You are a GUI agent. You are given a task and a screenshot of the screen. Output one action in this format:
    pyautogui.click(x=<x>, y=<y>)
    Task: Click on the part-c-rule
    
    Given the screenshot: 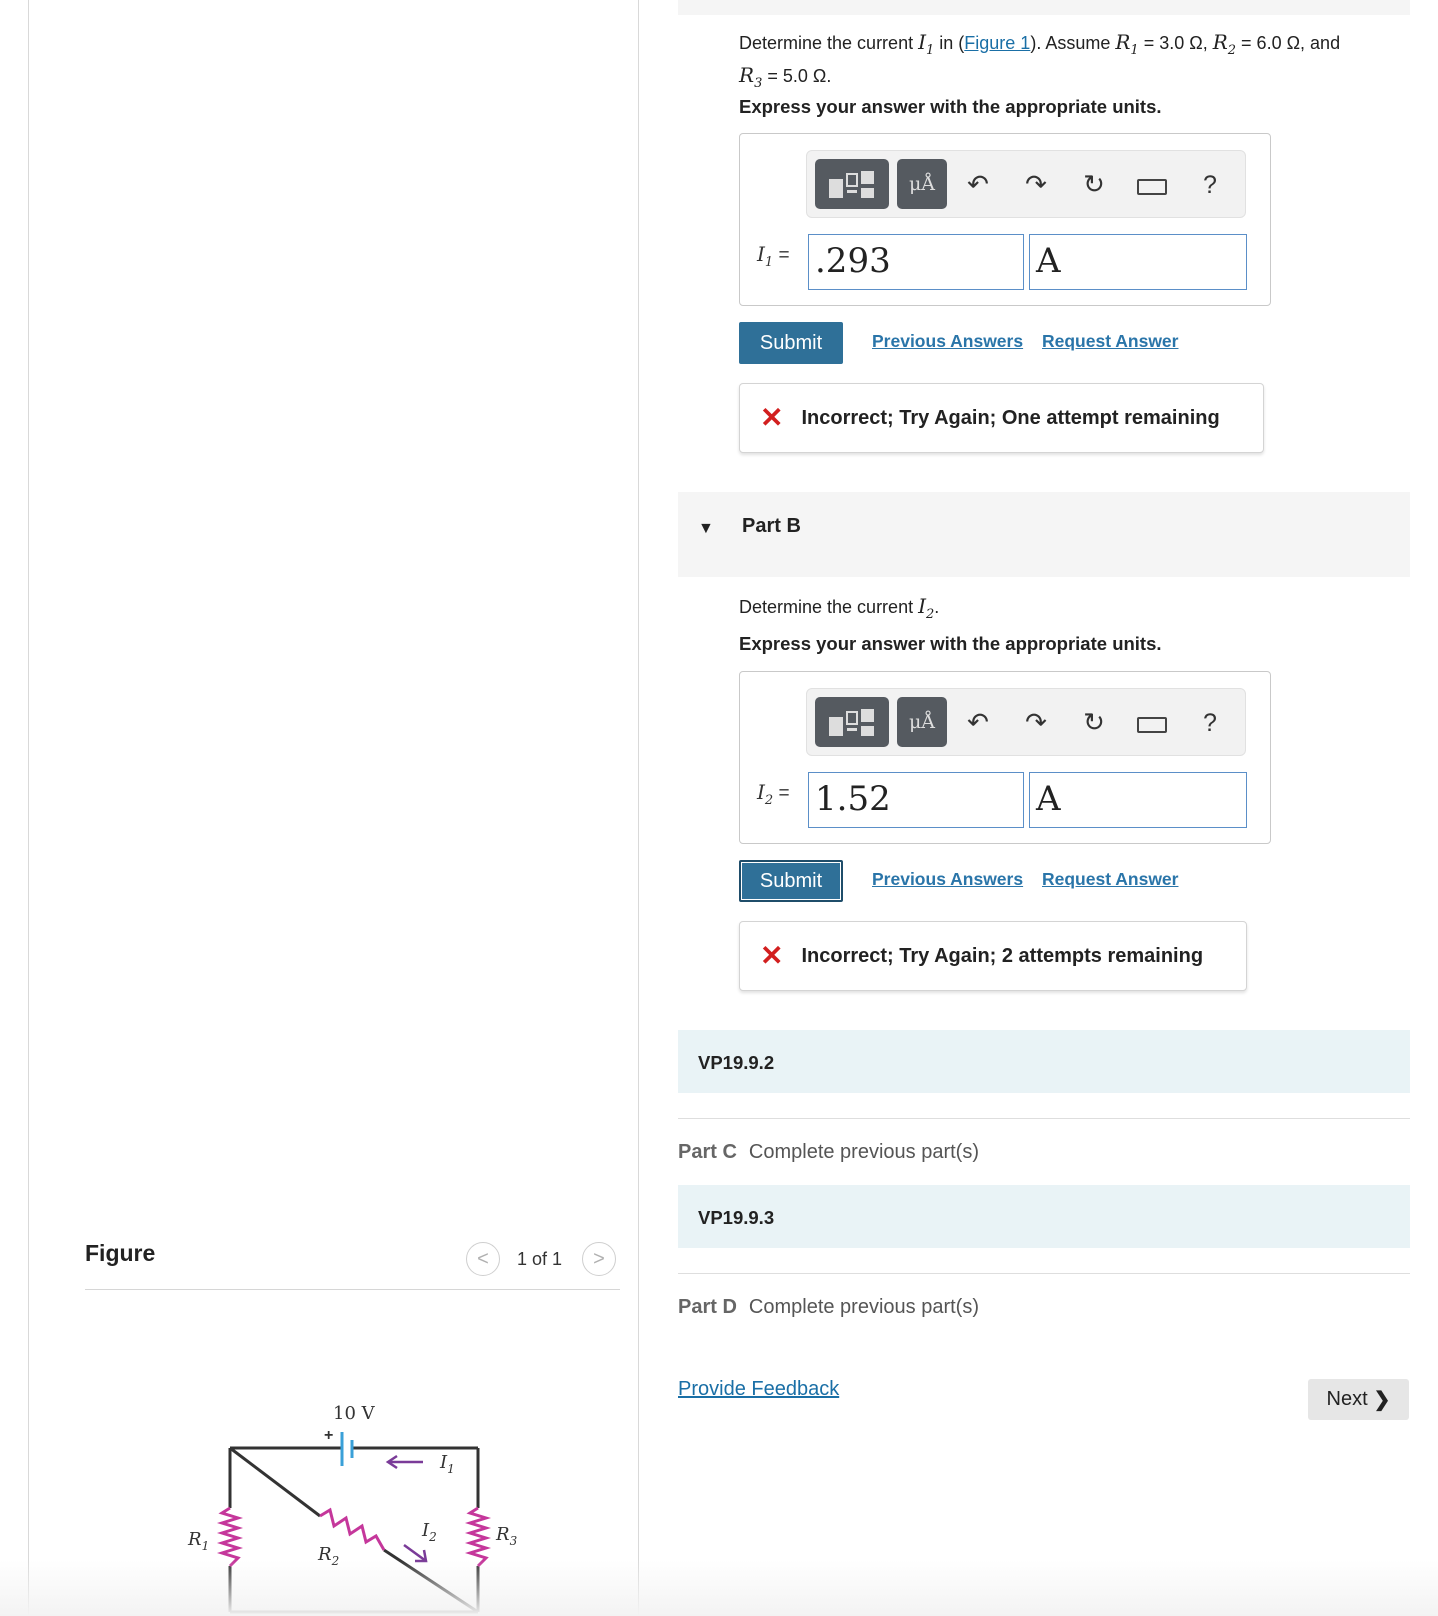 What is the action you would take?
    pyautogui.click(x=1044, y=1118)
    